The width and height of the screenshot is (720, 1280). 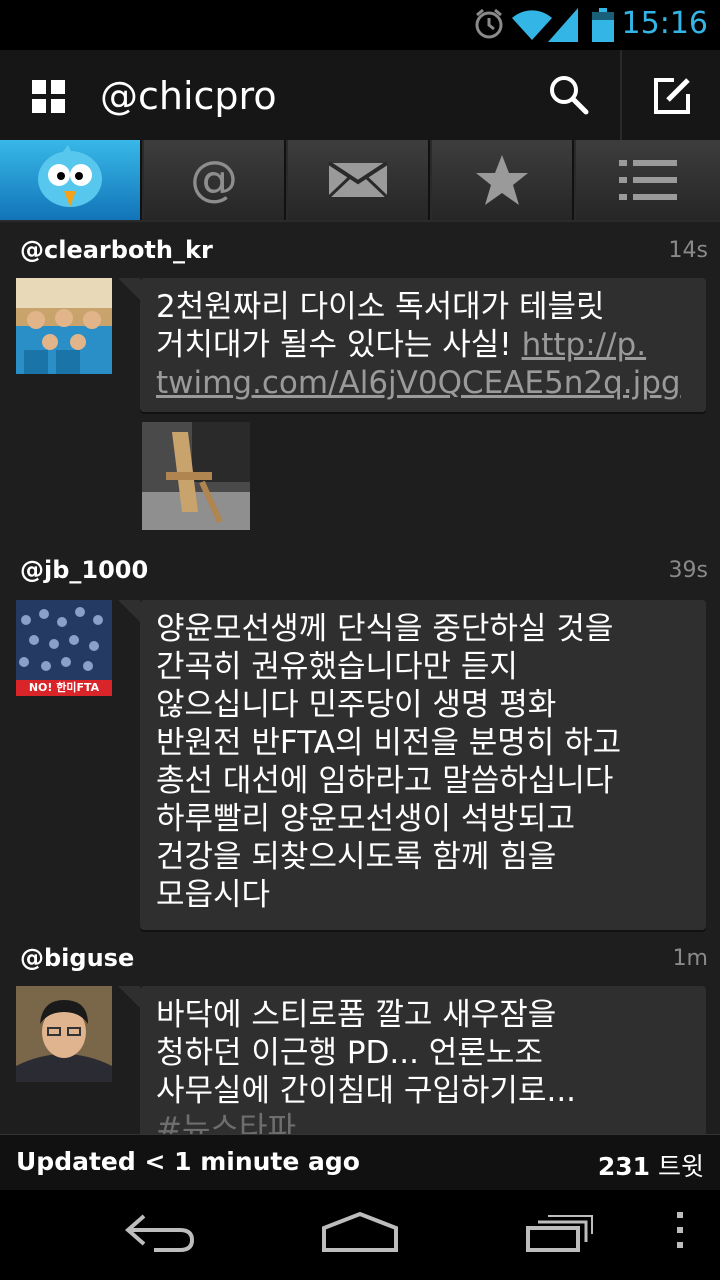 I want to click on tweet-hashtag: #뉴스타파, so click(x=423, y=1122).